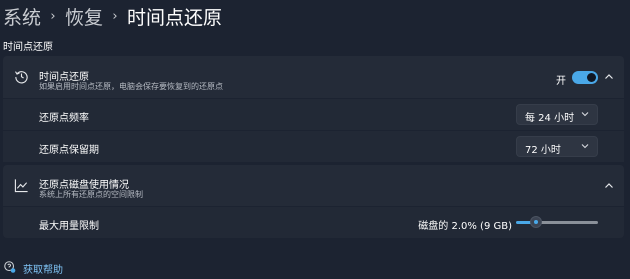  What do you see at coordinates (21, 186) in the screenshot?
I see `chart-line-icon` at bounding box center [21, 186].